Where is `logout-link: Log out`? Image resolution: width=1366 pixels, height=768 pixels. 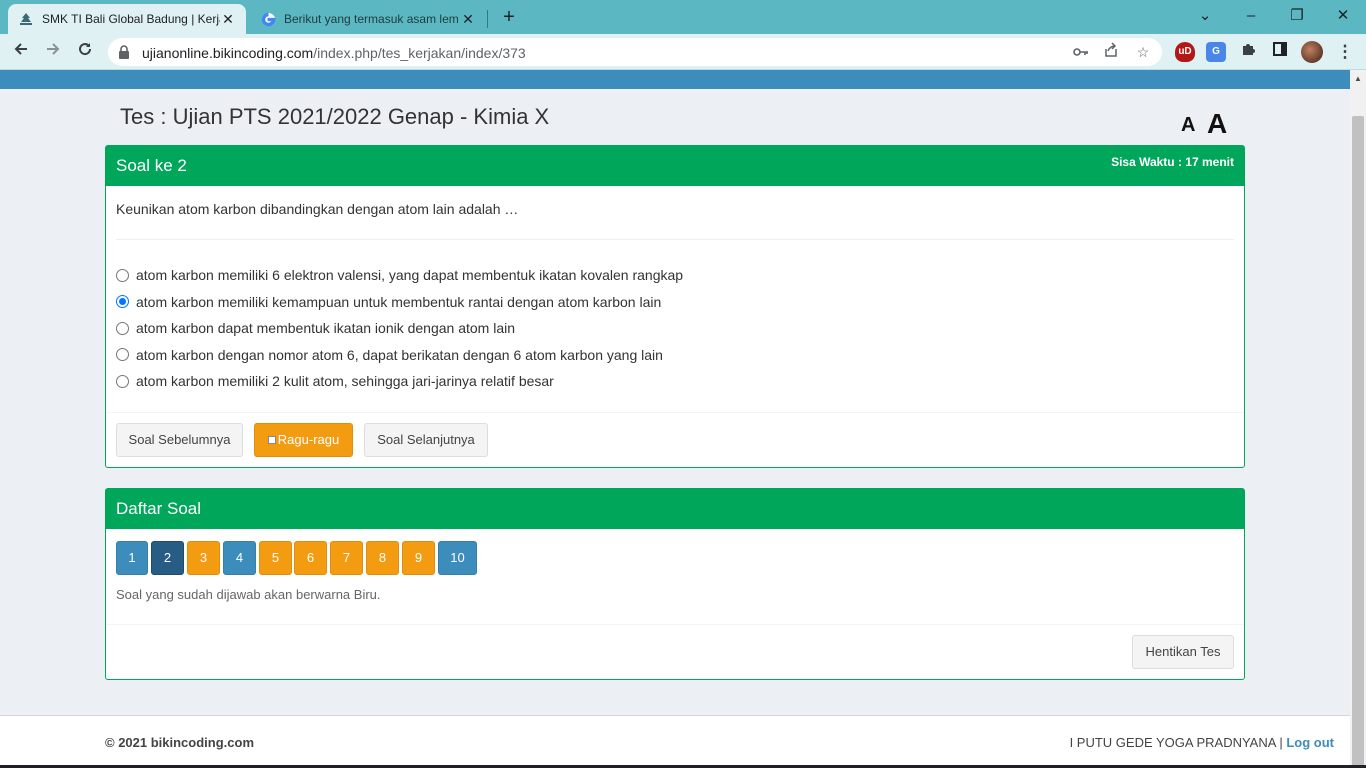
logout-link: Log out is located at coordinates (1310, 742).